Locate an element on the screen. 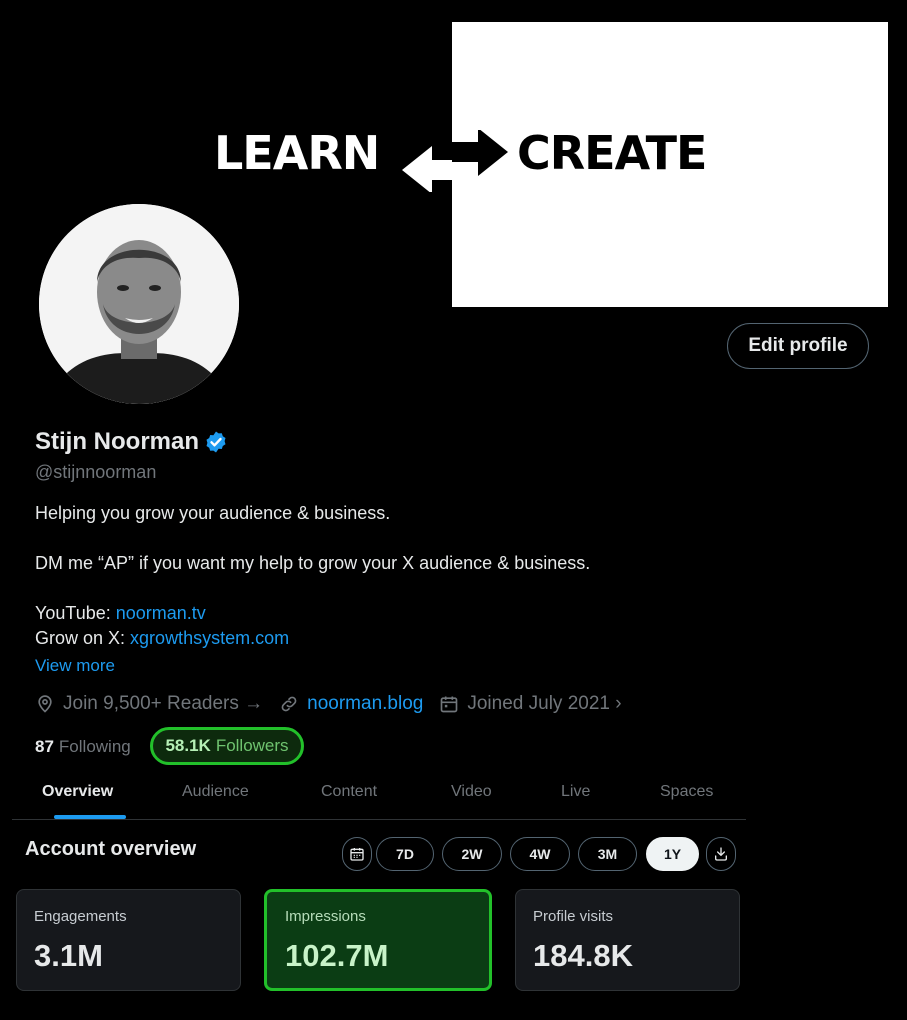 This screenshot has height=1020, width=907. impressions-value: 102.7M is located at coordinates (337, 955).